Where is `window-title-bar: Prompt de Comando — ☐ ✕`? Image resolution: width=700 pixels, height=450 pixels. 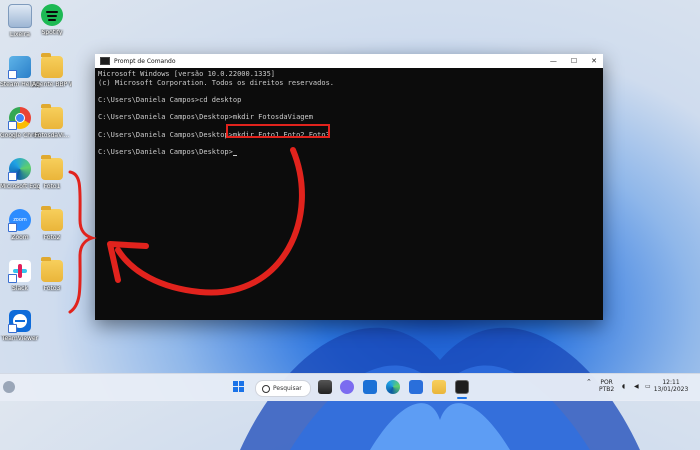
window-title-bar: Prompt de Comando — ☐ ✕ is located at coordinates (349, 61).